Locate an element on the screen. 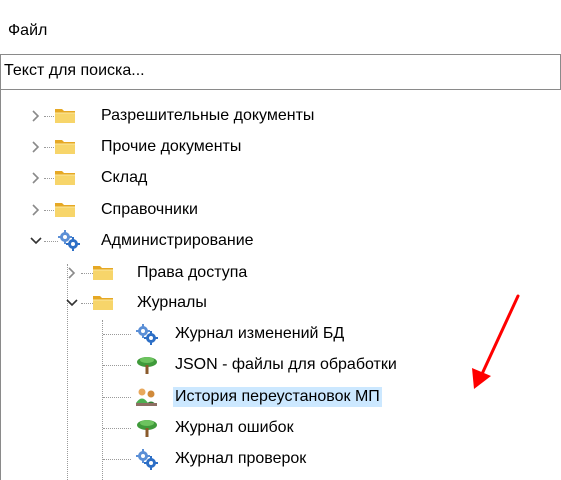 The image size is (561, 480). tree-item-label: История переустановок МП is located at coordinates (277, 397).